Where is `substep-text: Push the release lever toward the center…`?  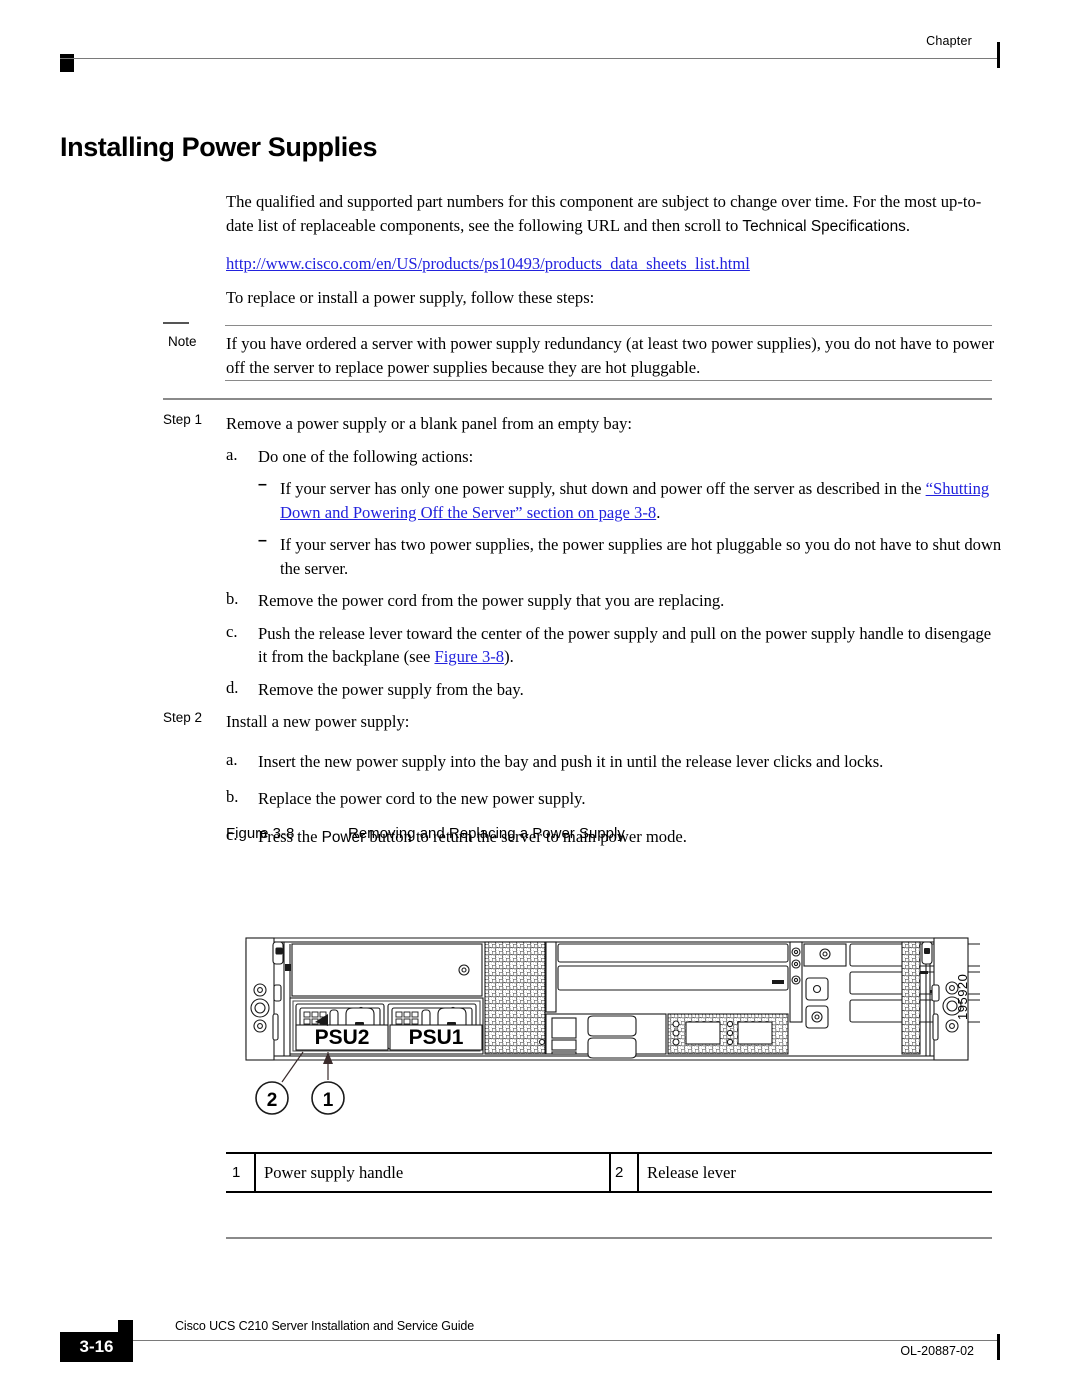 substep-text: Push the release lever toward the center… is located at coordinates (630, 645).